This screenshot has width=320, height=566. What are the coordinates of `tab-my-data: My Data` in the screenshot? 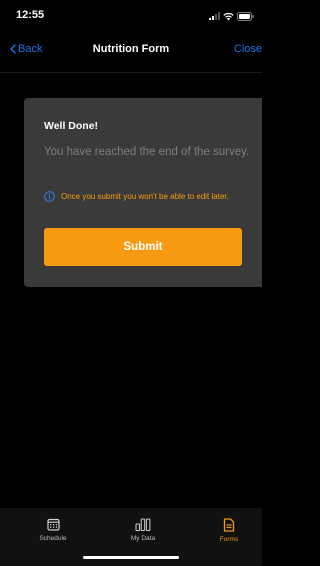 It's located at (143, 530).